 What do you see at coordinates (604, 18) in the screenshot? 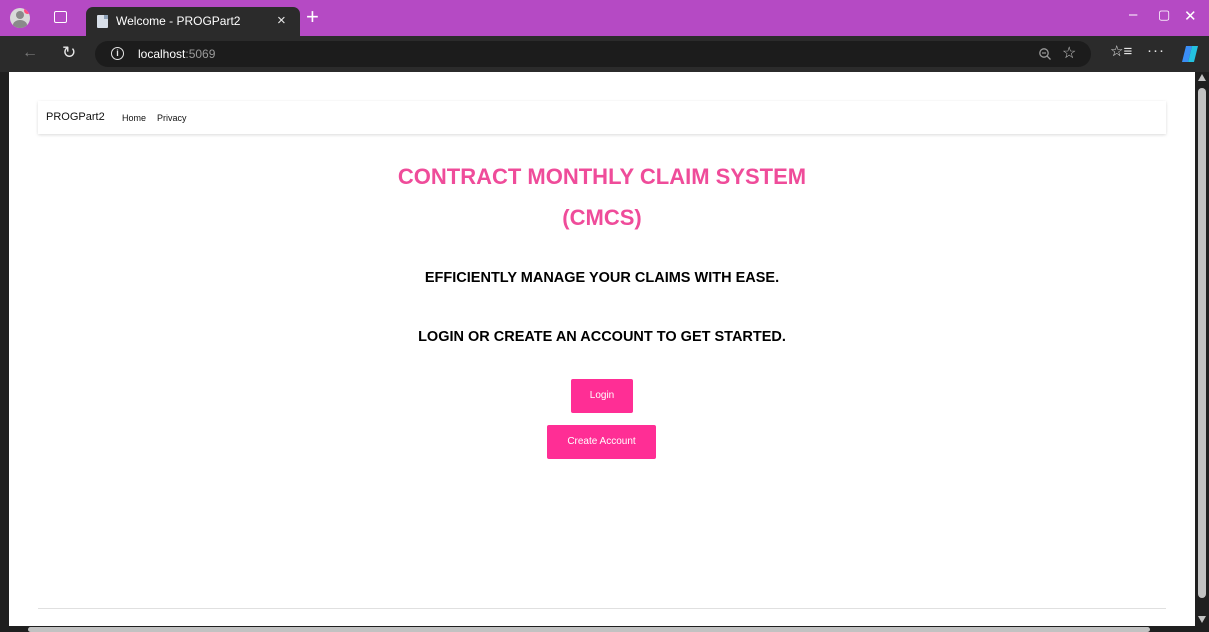
I see `browser-title-bar: Welcome - PROGPart2 × + – ▢ ✕` at bounding box center [604, 18].